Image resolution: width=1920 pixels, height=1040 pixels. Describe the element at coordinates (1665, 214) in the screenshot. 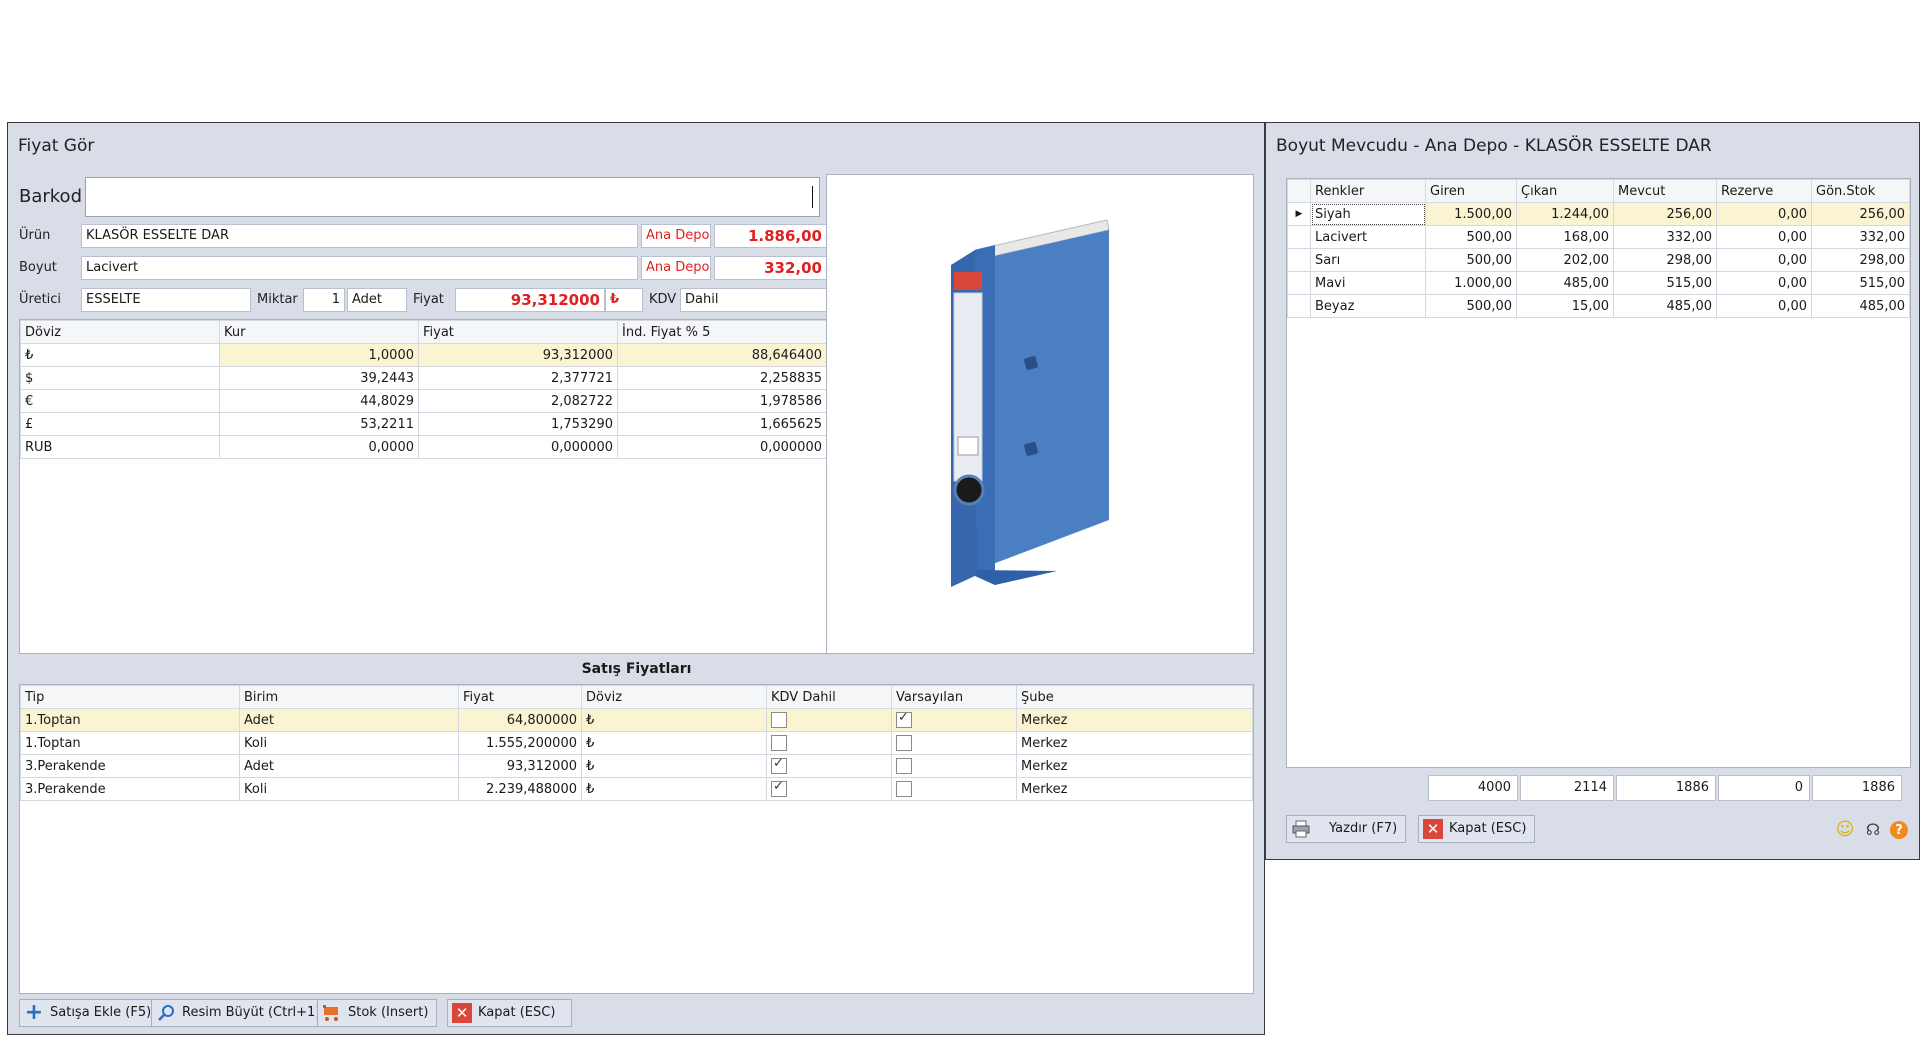

I see `cell: 256,00` at that location.